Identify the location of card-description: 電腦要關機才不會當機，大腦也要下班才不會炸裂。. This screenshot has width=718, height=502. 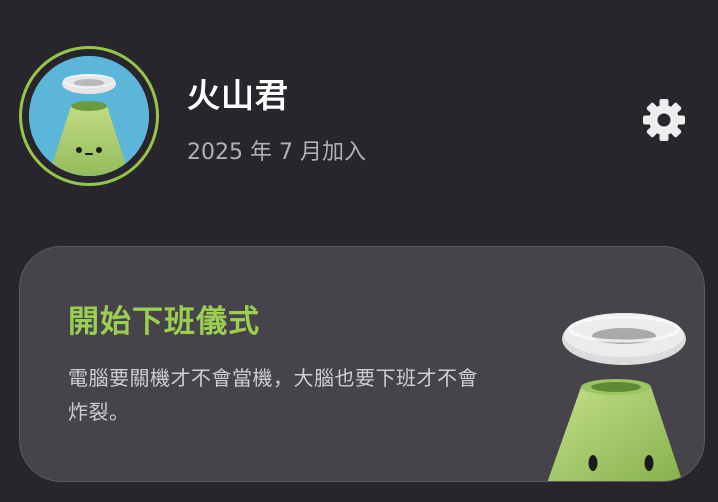
(273, 395).